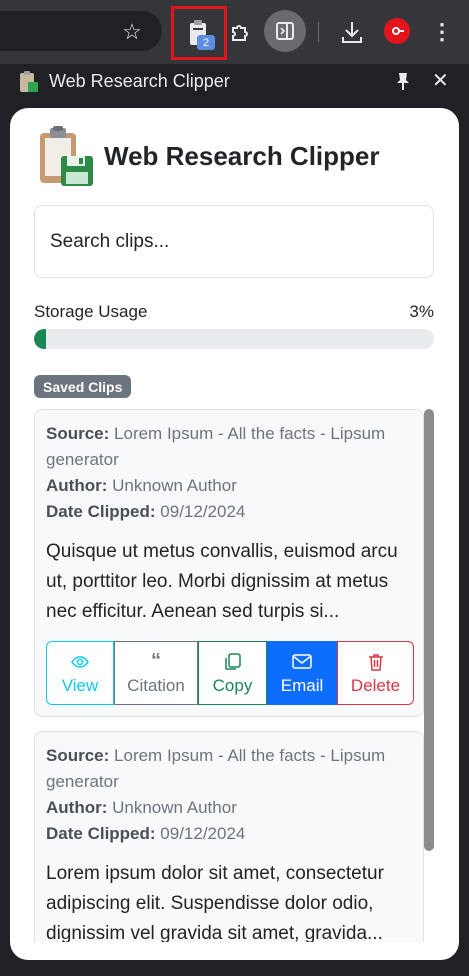 This screenshot has width=469, height=976. I want to click on toolbar-divider, so click(318, 32).